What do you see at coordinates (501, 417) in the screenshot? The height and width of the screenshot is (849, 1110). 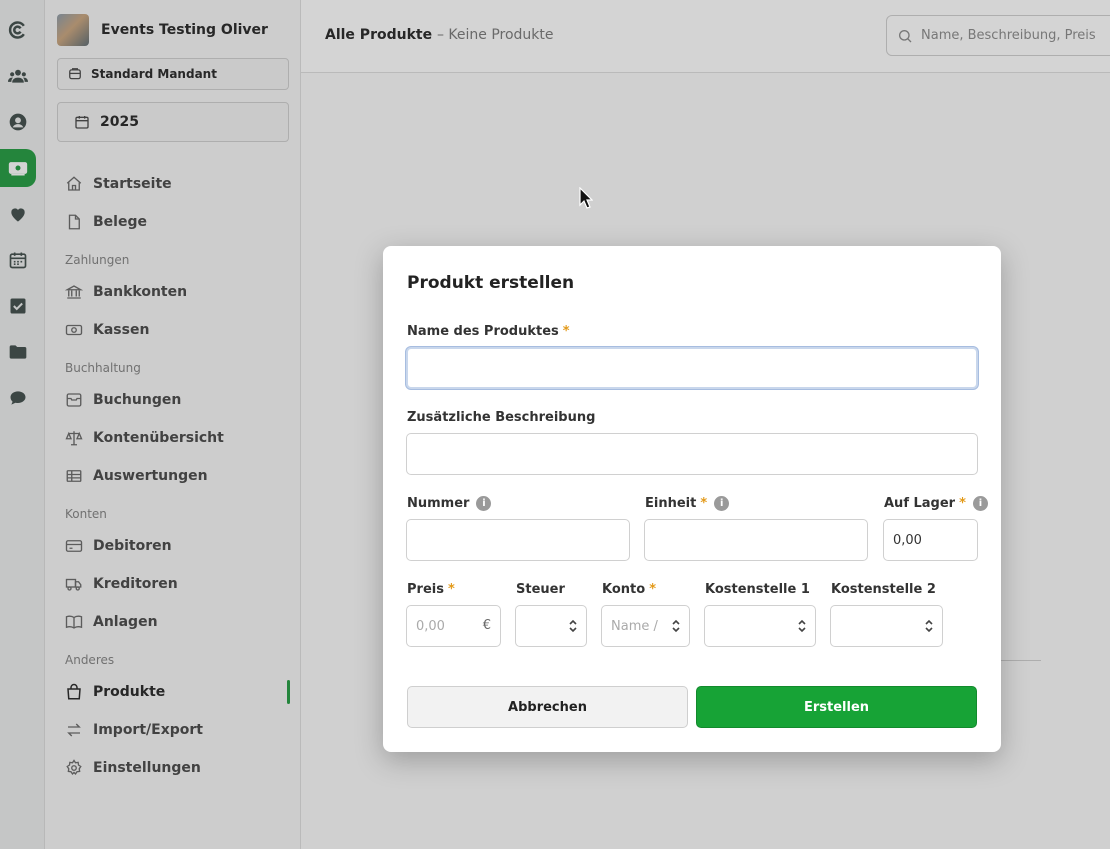 I see `description-label: Zusätzliche Beschreibung` at bounding box center [501, 417].